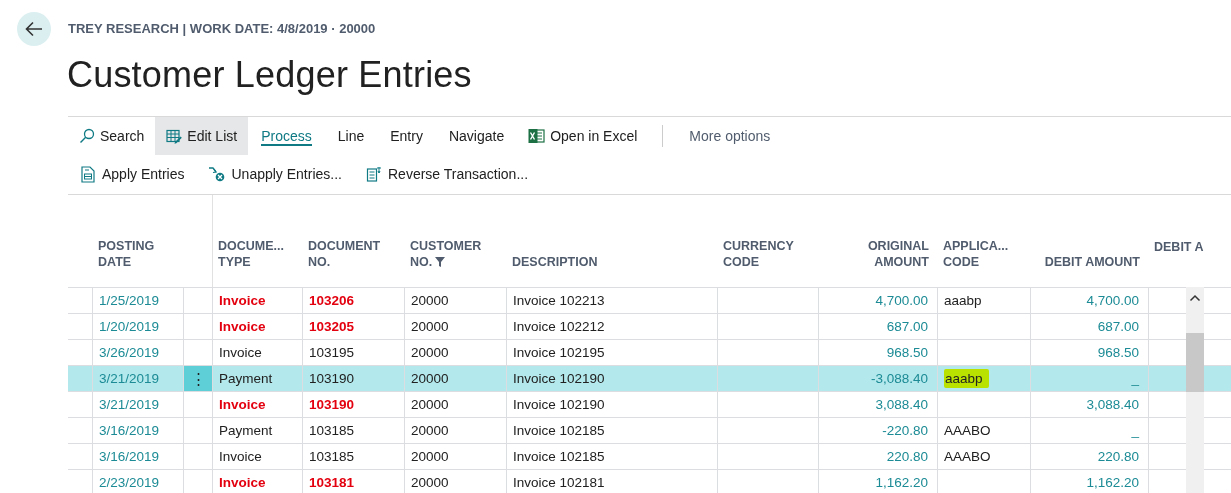 The height and width of the screenshot is (493, 1231). I want to click on scrollbar, so click(1195, 390).